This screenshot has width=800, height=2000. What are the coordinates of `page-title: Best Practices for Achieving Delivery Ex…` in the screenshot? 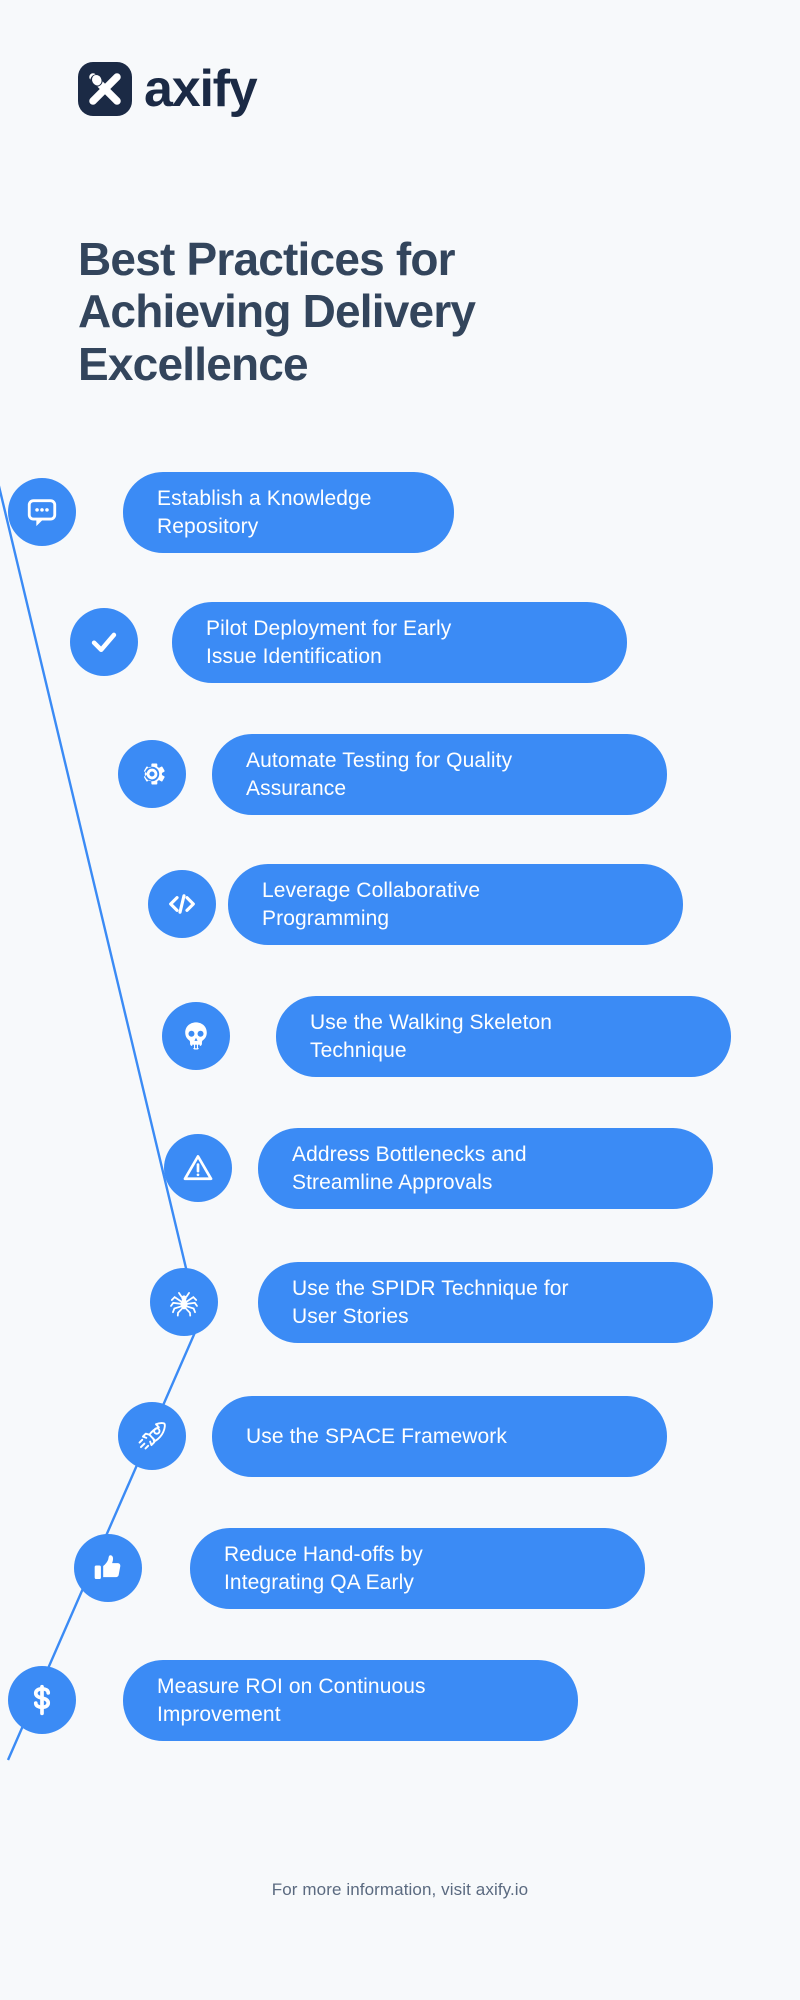 It's located at (277, 311).